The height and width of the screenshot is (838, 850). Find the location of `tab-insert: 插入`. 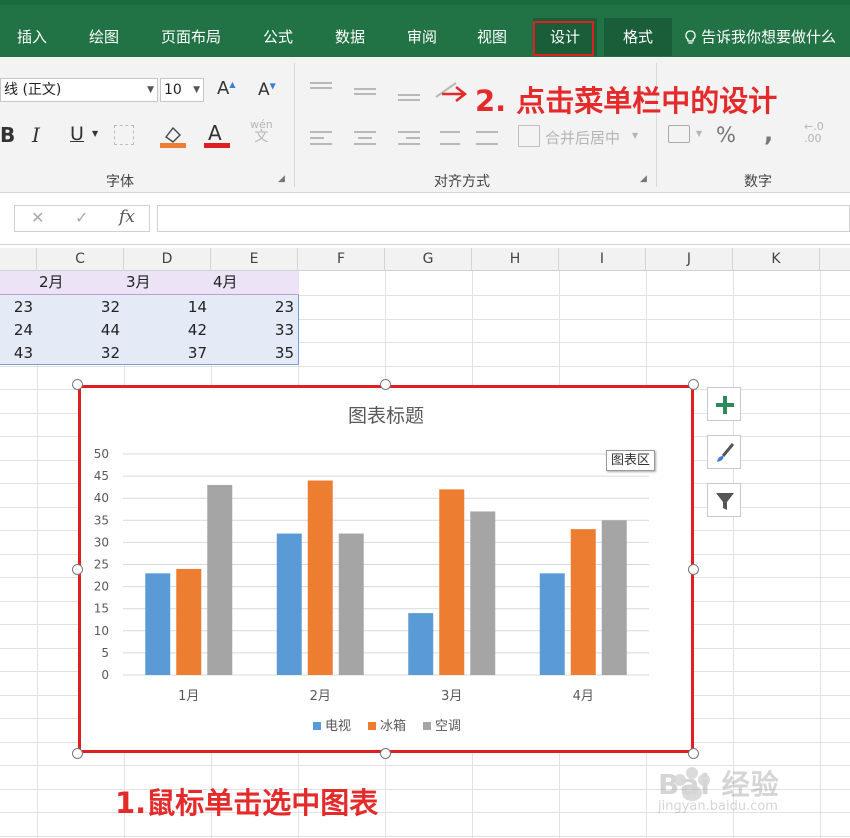

tab-insert: 插入 is located at coordinates (32, 37).